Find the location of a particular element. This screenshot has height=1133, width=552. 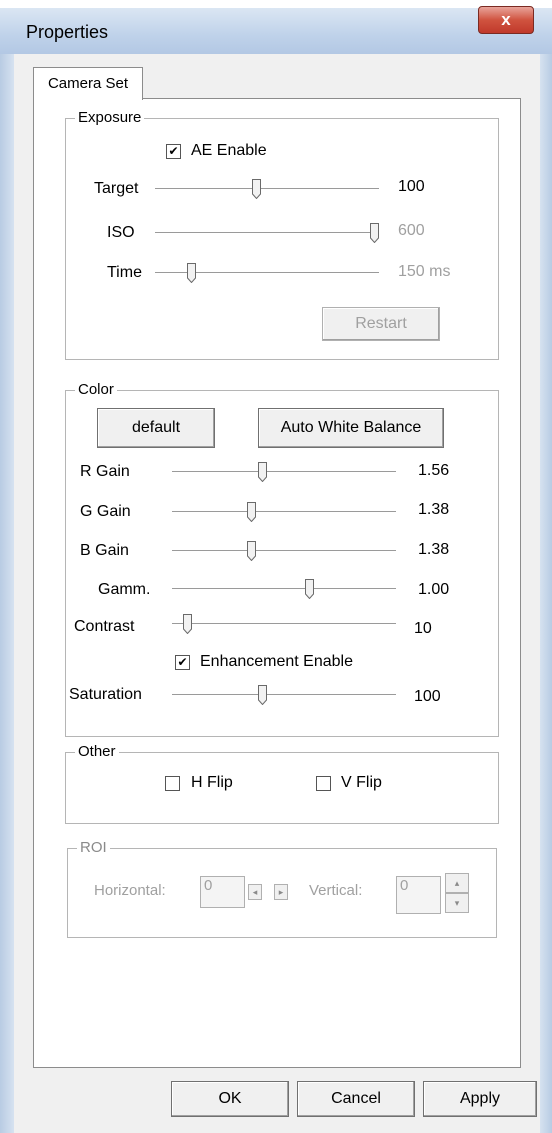

up-arrow-icon: ▴ is located at coordinates (457, 883).